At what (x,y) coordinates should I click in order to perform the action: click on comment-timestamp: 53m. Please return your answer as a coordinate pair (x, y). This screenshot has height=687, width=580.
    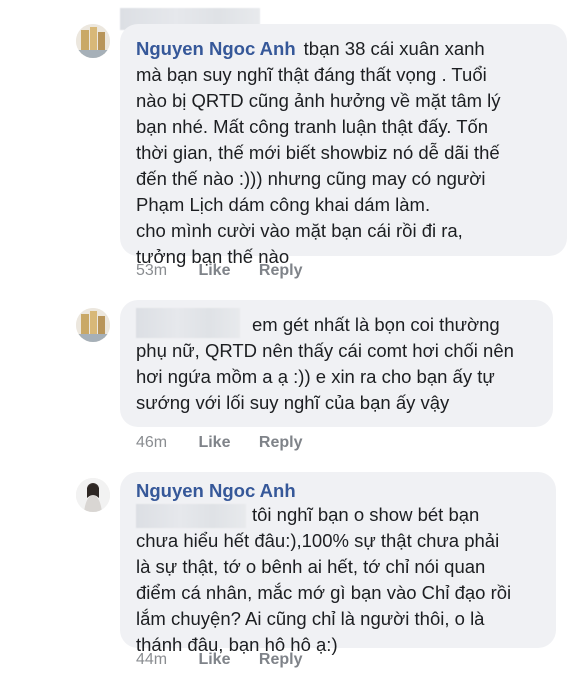
    Looking at the image, I should click on (165, 271).